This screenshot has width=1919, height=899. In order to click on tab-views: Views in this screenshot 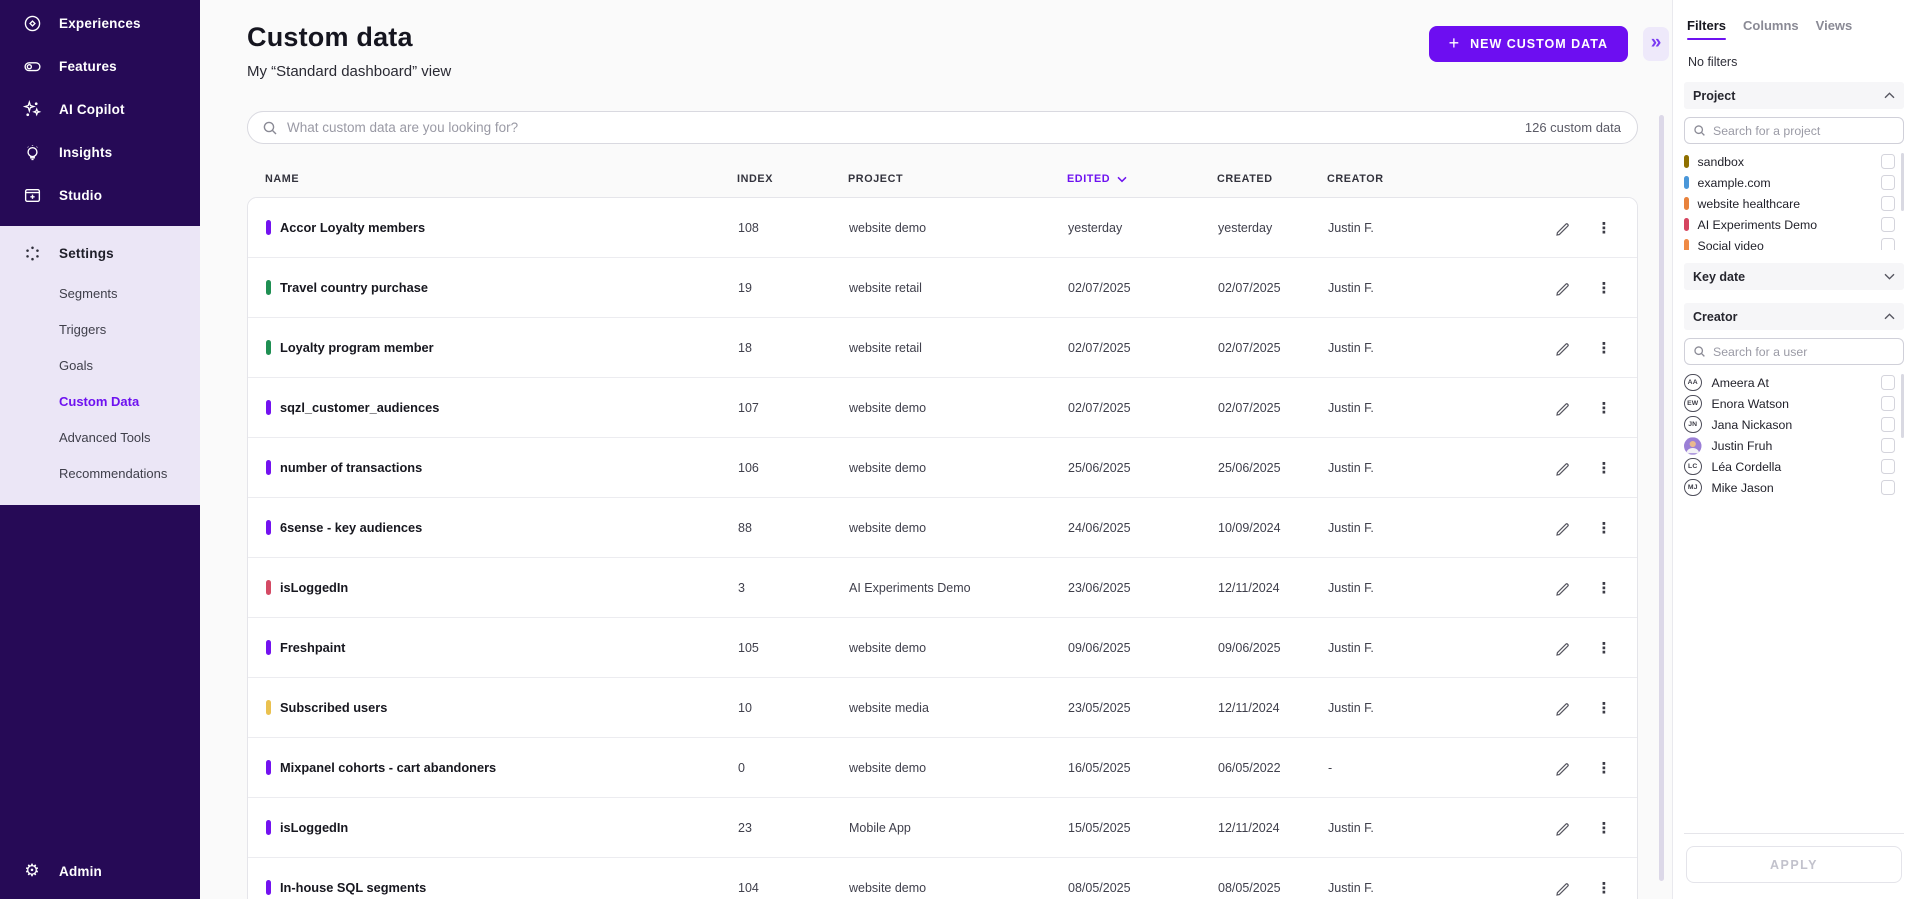, I will do `click(1834, 29)`.